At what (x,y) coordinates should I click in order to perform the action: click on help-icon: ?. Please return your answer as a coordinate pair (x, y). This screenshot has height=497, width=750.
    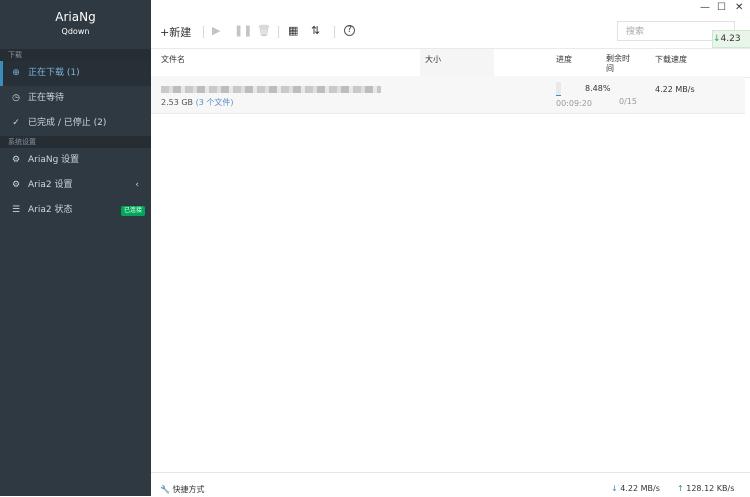
    Looking at the image, I should click on (349, 30).